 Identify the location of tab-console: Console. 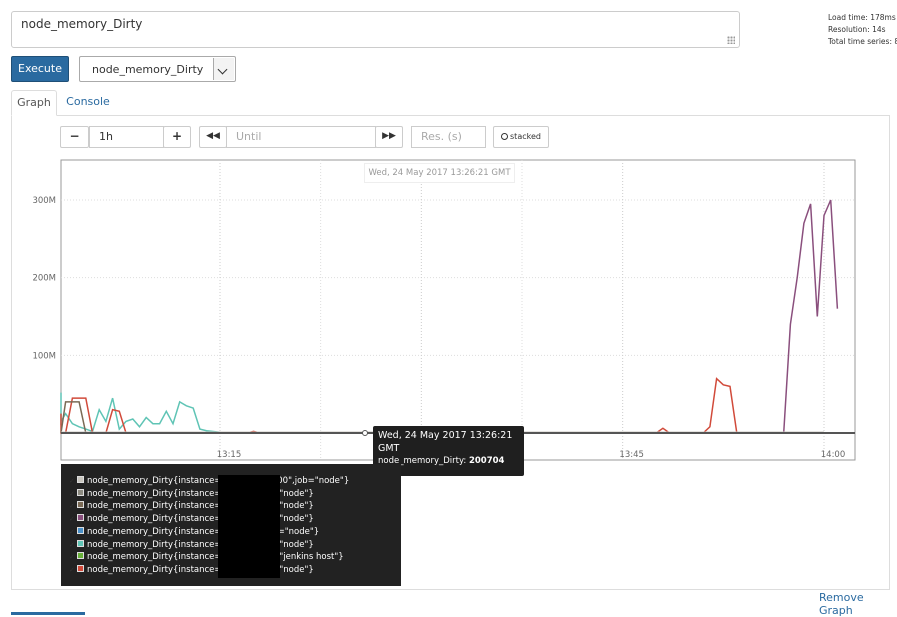
(88, 103).